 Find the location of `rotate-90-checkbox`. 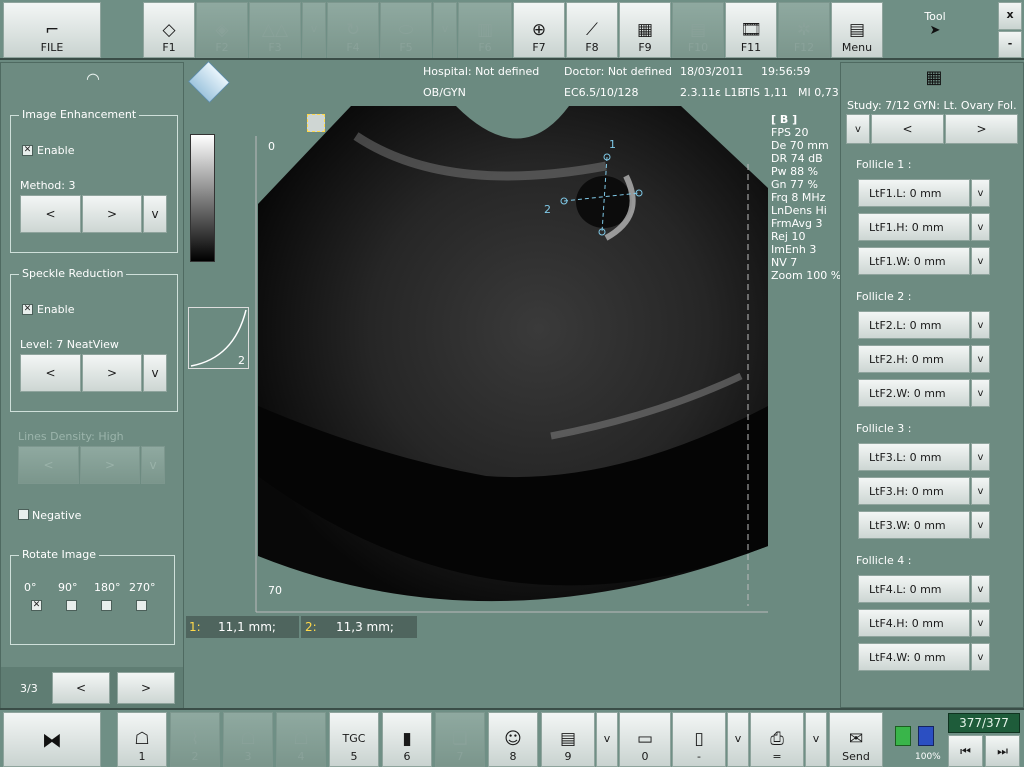

rotate-90-checkbox is located at coordinates (71, 605).